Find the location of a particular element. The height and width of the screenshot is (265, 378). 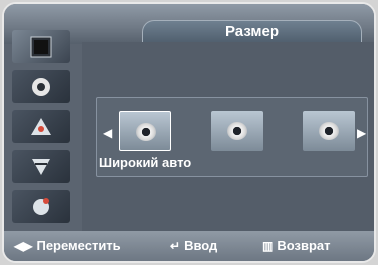

wide-auto-thumbnail is located at coordinates (145, 131).